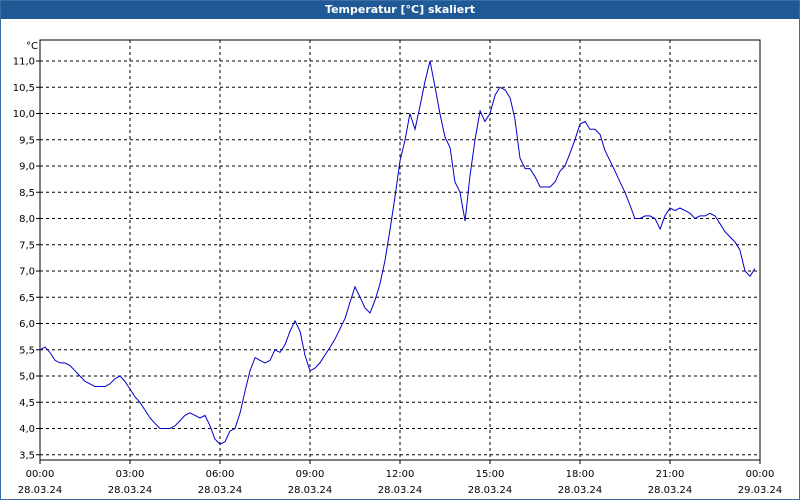  Describe the element at coordinates (27, 429) in the screenshot. I see `y-tick-label: 4,0` at that location.